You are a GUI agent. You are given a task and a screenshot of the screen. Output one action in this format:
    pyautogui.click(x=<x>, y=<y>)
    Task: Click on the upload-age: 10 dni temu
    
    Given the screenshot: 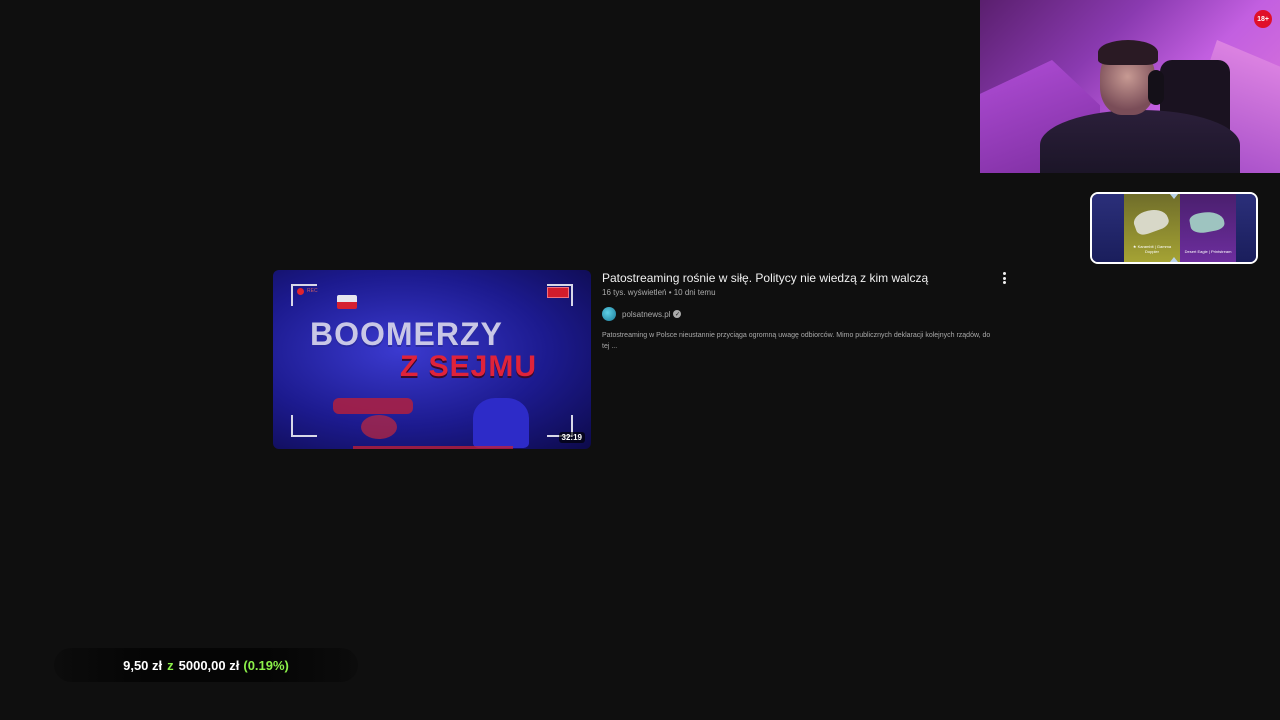 What is the action you would take?
    pyautogui.click(x=694, y=292)
    